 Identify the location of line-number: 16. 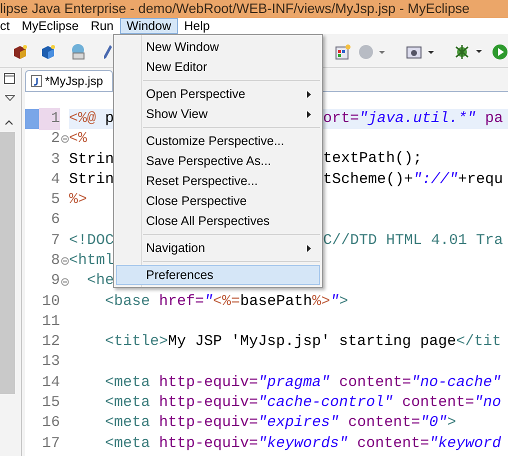
(50, 423).